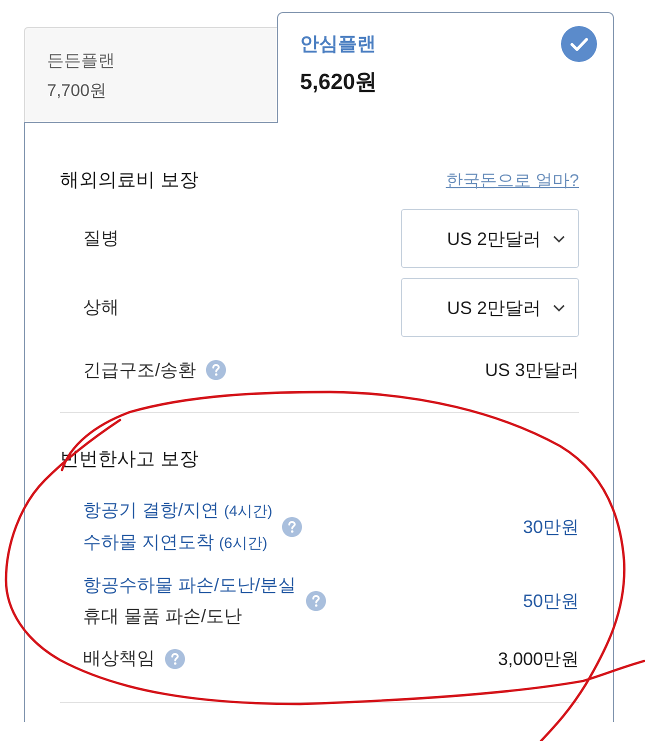 The height and width of the screenshot is (741, 645). I want to click on coverage-amount: 30만원, so click(550, 527).